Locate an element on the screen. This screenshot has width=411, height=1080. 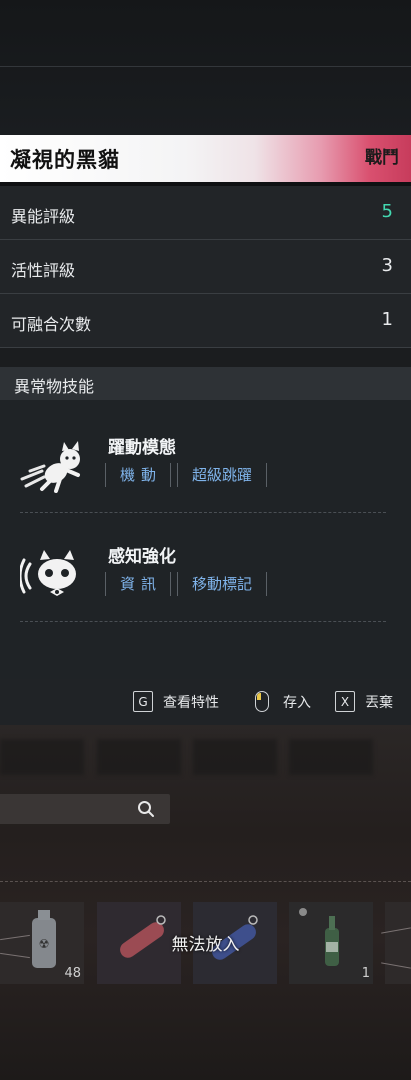
key-g-icon: G is located at coordinates (143, 701).